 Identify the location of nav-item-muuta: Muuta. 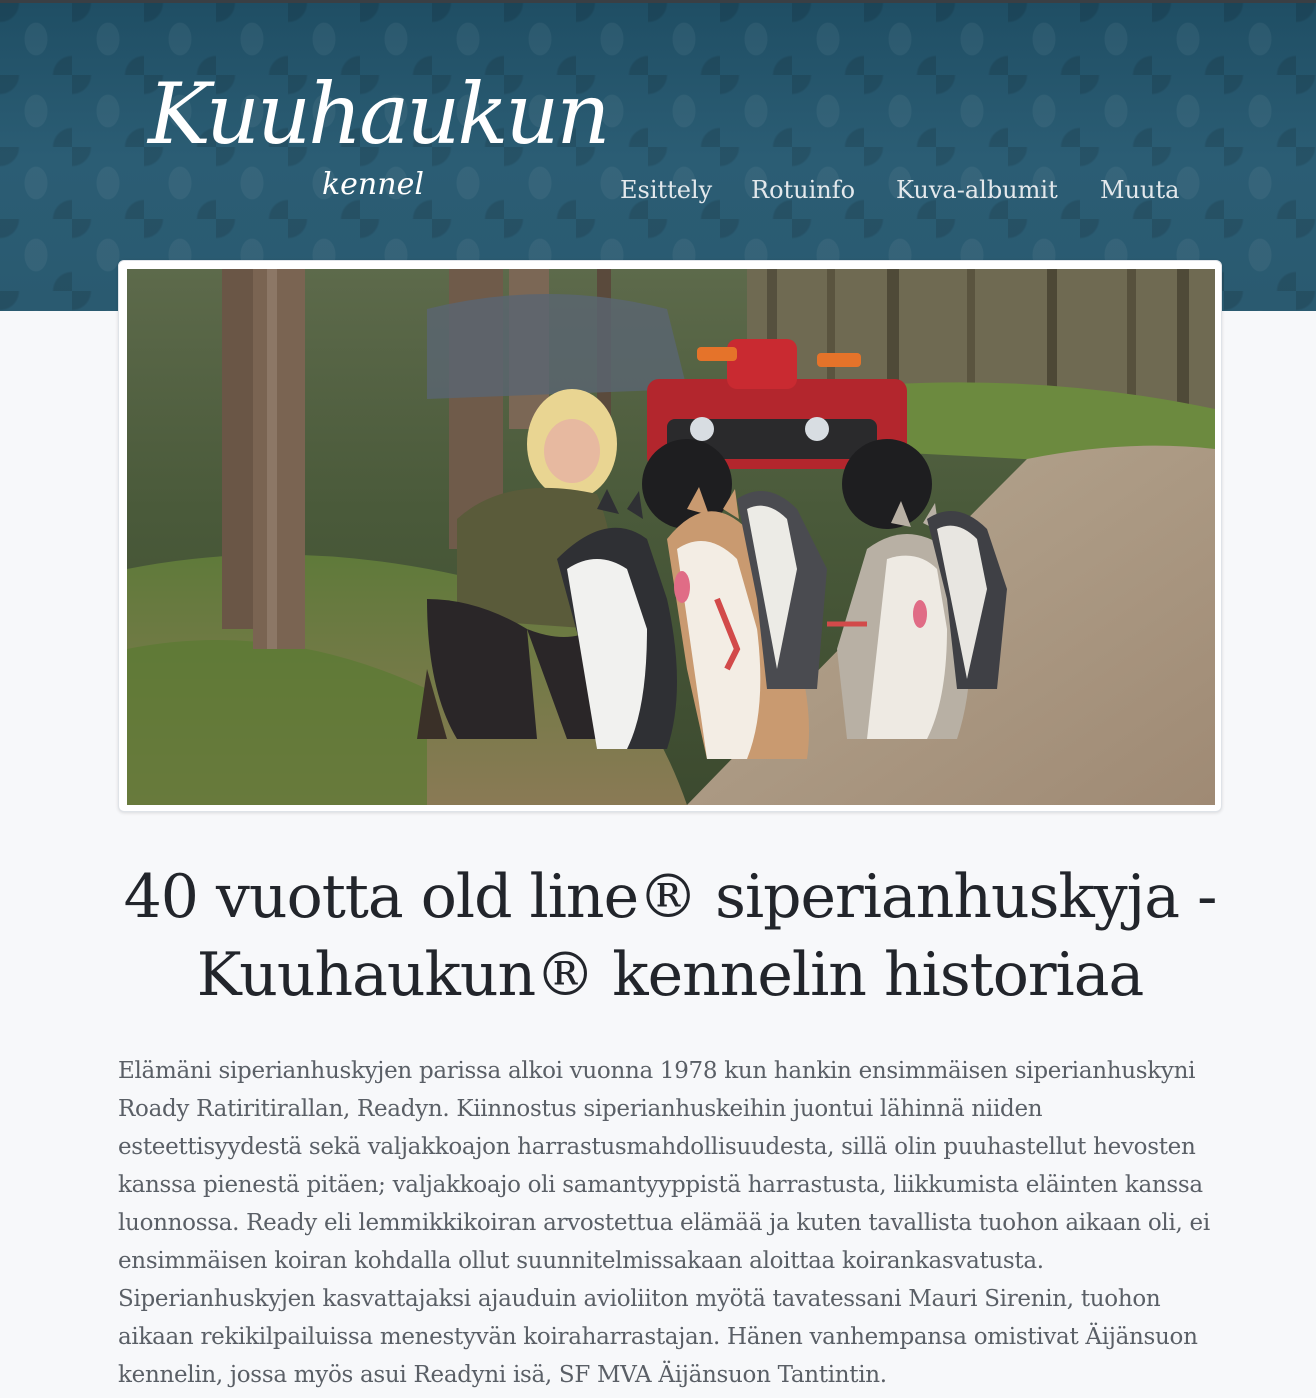
(1139, 190).